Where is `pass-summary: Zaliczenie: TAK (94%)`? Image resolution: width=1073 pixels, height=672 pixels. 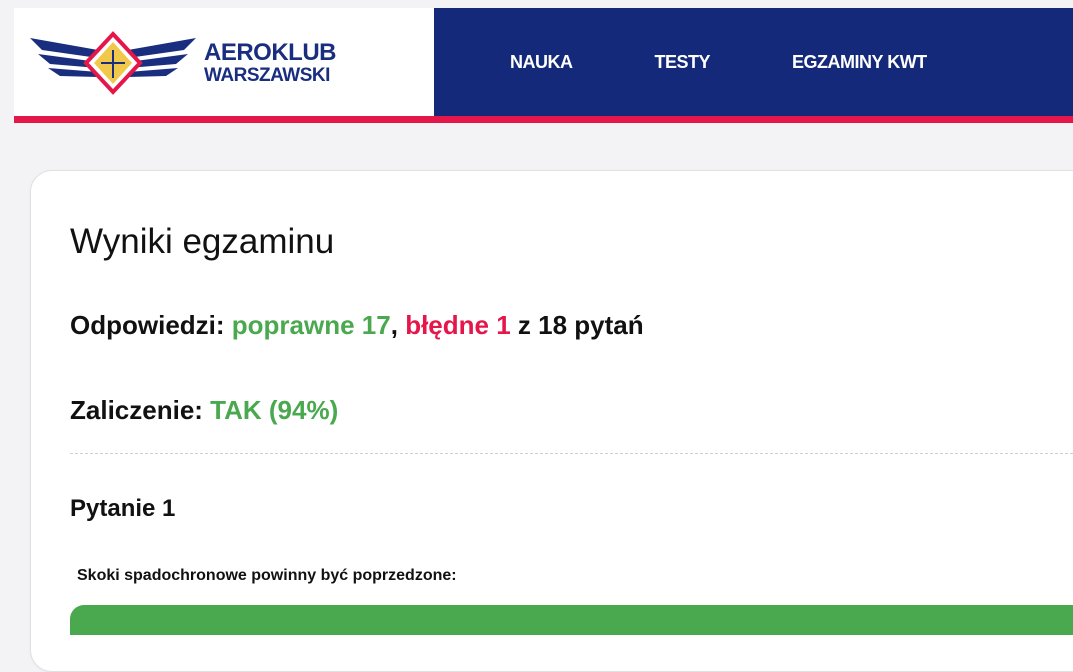
pass-summary: Zaliczenie: TAK (94%) is located at coordinates (204, 410).